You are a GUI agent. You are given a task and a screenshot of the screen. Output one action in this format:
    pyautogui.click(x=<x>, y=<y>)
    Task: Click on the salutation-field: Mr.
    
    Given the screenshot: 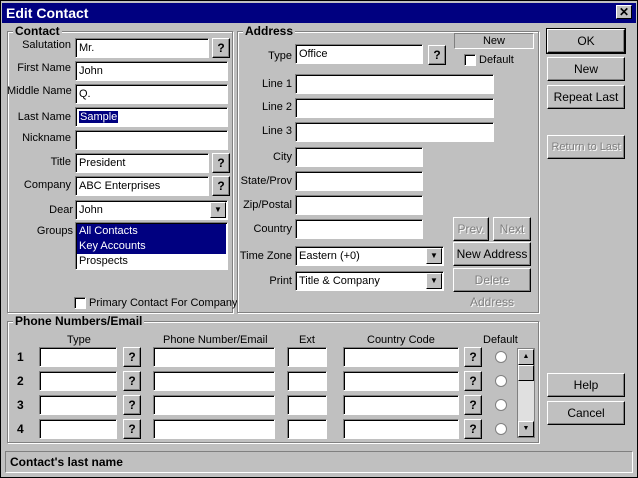 What is the action you would take?
    pyautogui.click(x=142, y=48)
    